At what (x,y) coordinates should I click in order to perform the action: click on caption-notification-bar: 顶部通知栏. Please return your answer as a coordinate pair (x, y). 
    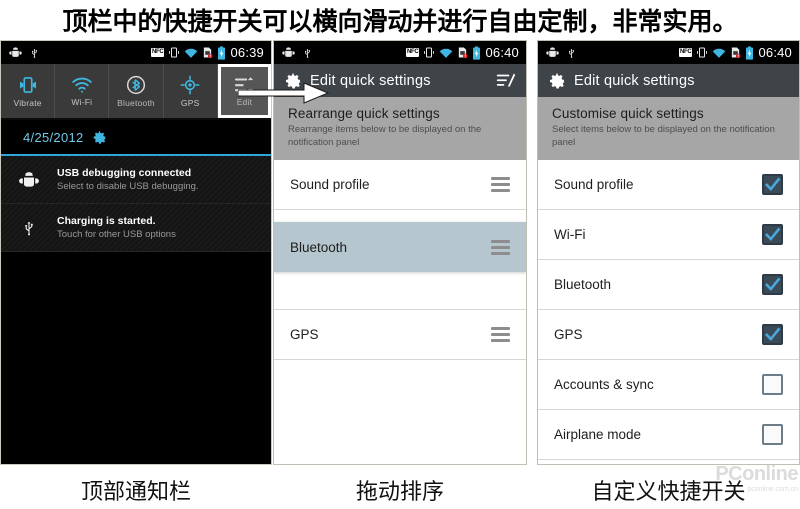
    Looking at the image, I should click on (135, 492).